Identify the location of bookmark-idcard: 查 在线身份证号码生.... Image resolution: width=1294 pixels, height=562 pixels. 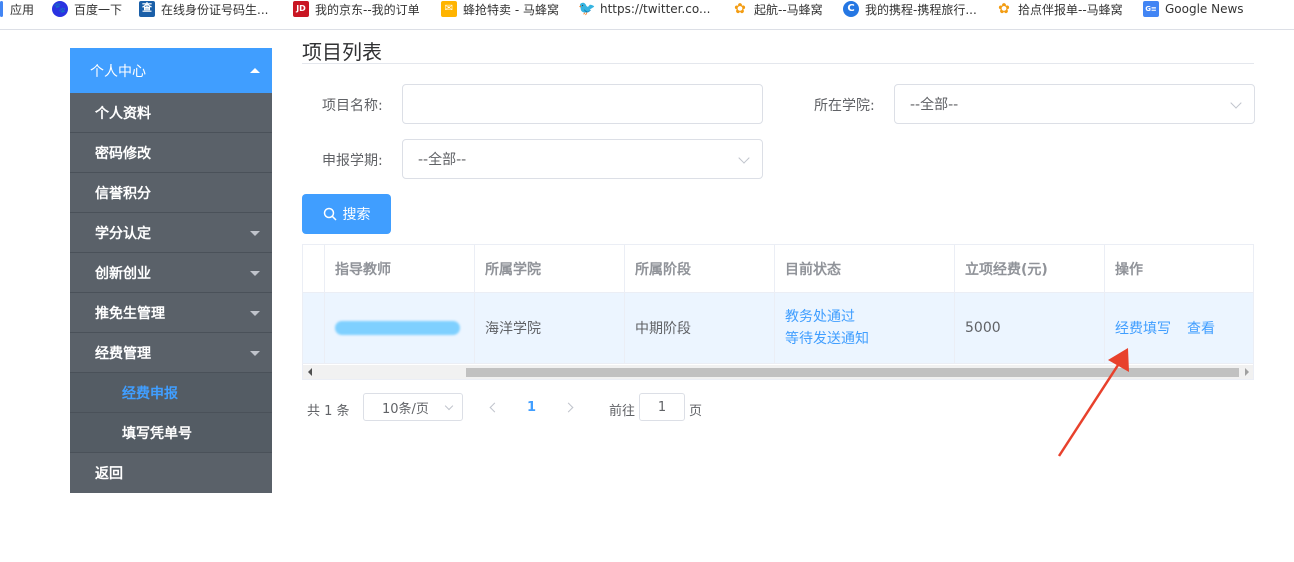
(203, 9).